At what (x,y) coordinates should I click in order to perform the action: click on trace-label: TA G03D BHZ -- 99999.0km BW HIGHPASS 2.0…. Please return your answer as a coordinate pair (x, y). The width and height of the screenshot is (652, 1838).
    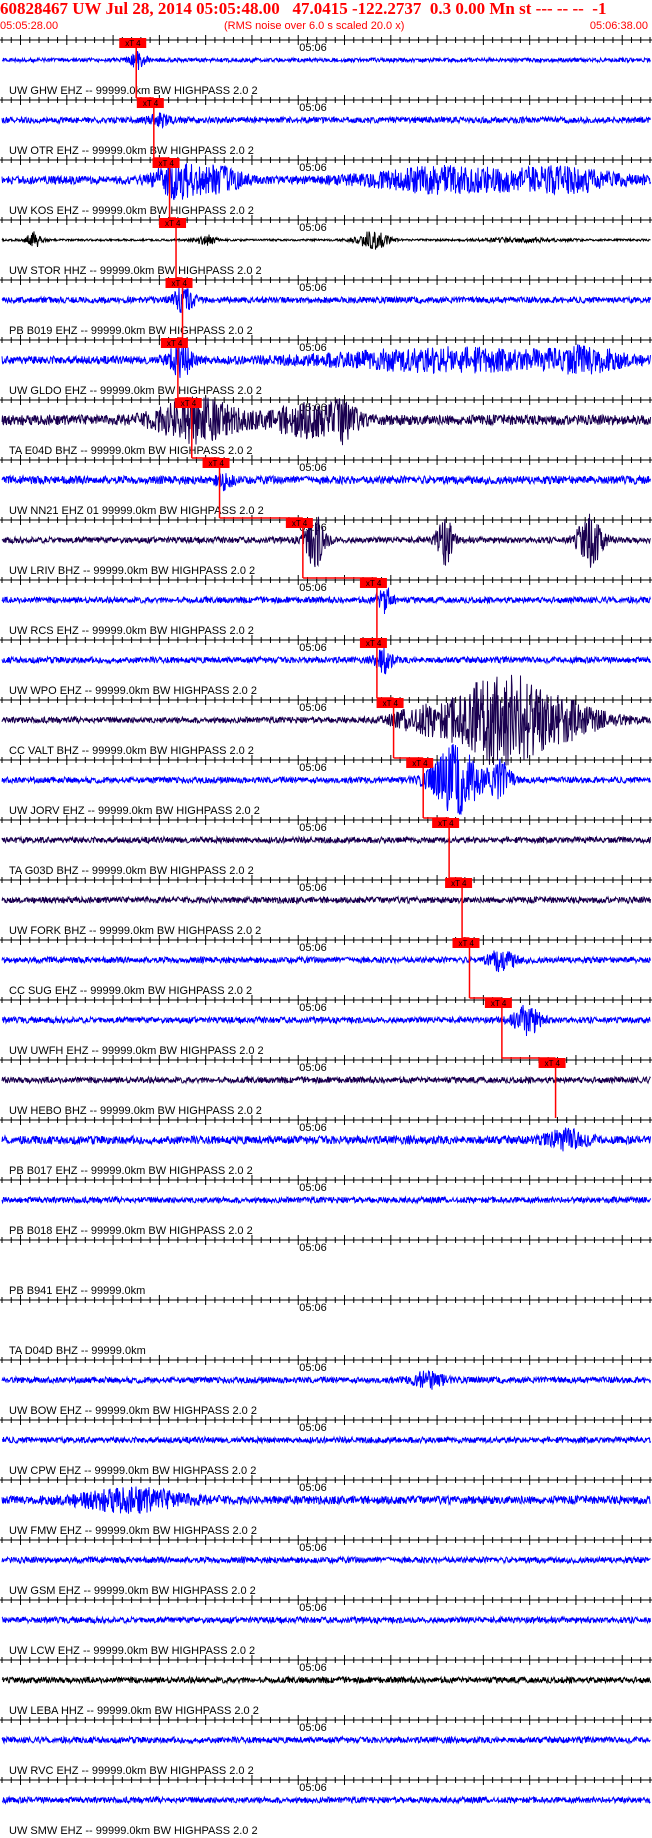
    Looking at the image, I should click on (131, 871).